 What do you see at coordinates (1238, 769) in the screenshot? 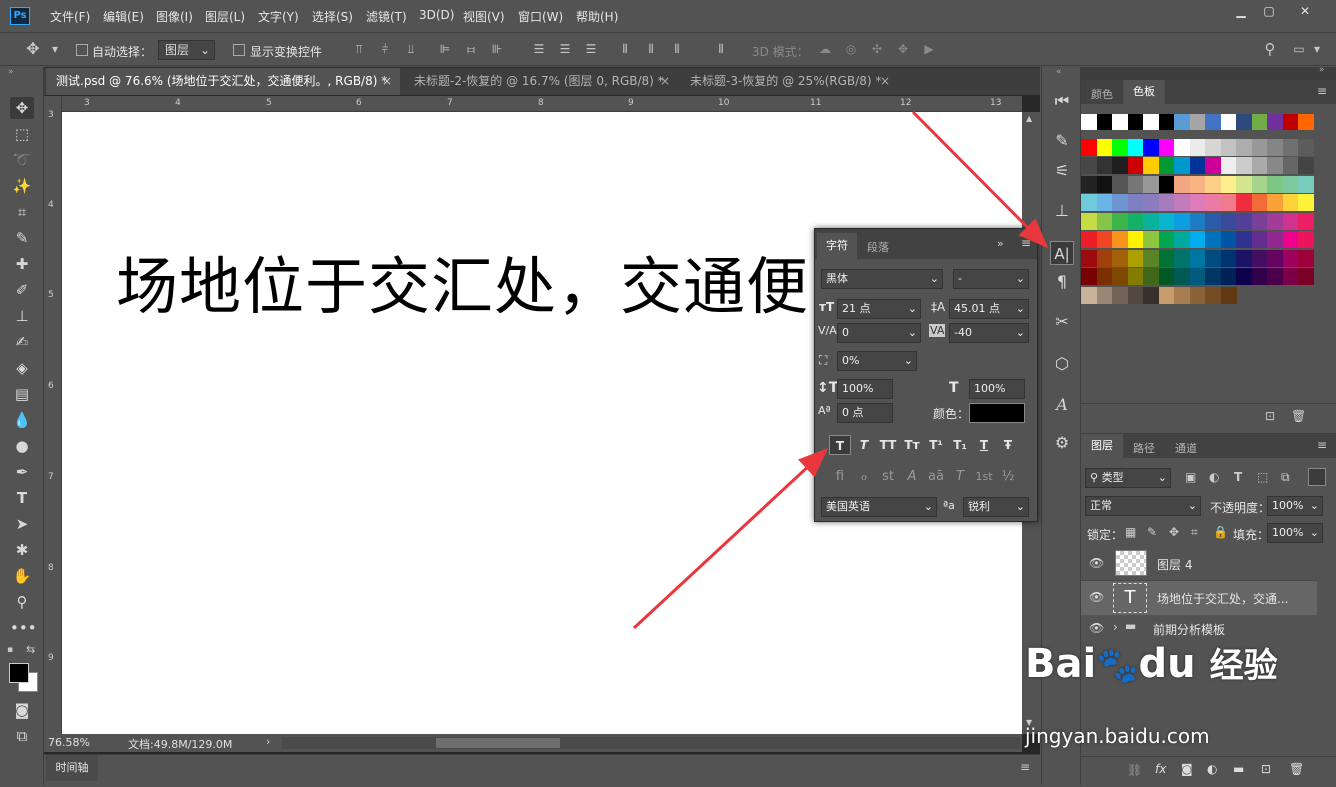
I see `new-group-icon: ▬` at bounding box center [1238, 769].